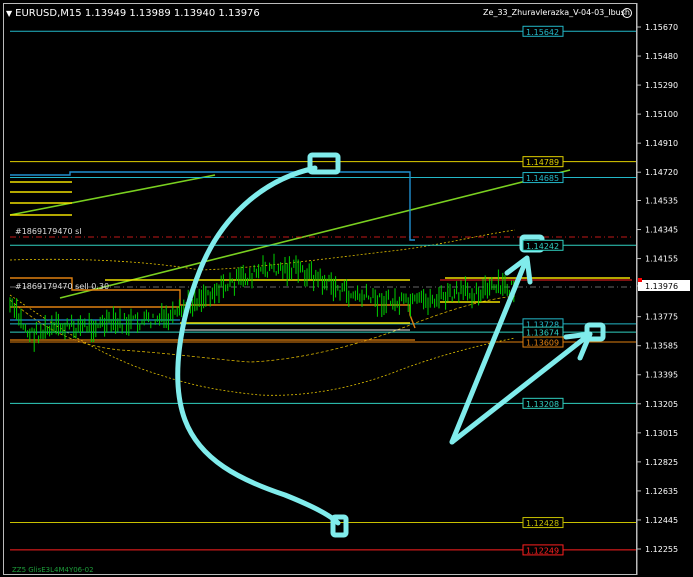 The image size is (693, 577). Describe the element at coordinates (661, 549) in the screenshot. I see `price-tick-label: 1.12255` at that location.